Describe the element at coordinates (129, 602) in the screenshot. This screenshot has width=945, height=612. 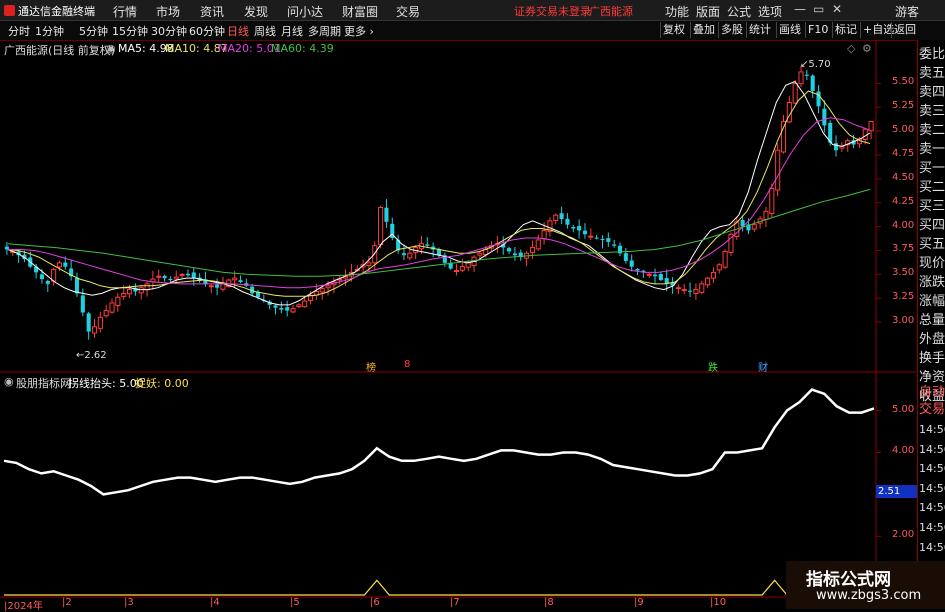
I see `date-tick-label: |3` at that location.